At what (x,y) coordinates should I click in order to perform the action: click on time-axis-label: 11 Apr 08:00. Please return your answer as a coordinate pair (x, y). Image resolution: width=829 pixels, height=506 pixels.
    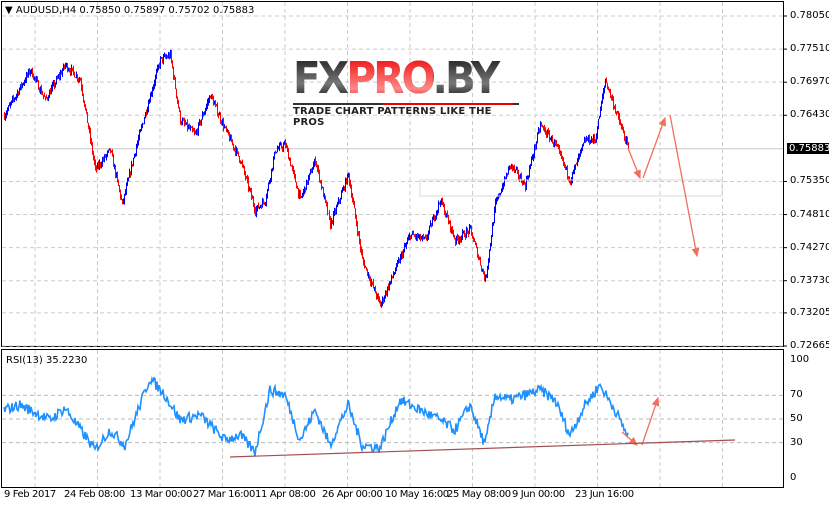
    Looking at the image, I should click on (285, 494).